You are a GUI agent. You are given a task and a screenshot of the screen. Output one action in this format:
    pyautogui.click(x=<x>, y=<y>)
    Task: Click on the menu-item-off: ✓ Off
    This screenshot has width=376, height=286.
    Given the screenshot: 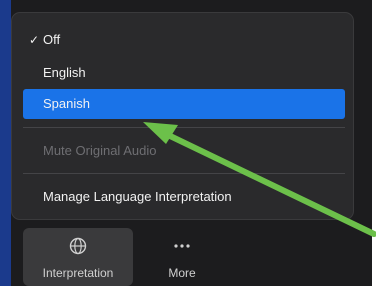 What is the action you would take?
    pyautogui.click(x=184, y=40)
    